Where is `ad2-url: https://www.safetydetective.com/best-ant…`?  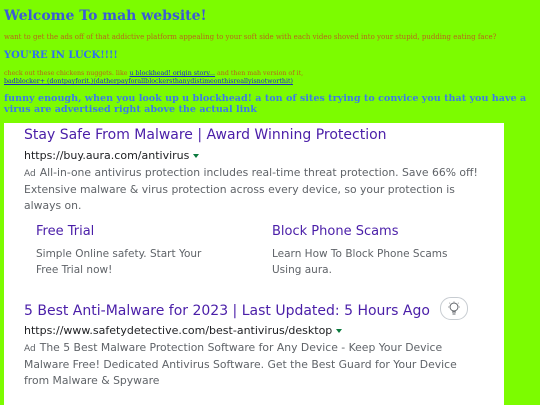 ad2-url: https://www.safetydetective.com/best-ant… is located at coordinates (183, 330).